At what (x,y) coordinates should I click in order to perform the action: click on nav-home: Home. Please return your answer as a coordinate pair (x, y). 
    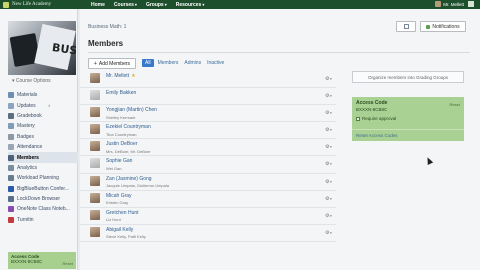
    Looking at the image, I should click on (98, 5).